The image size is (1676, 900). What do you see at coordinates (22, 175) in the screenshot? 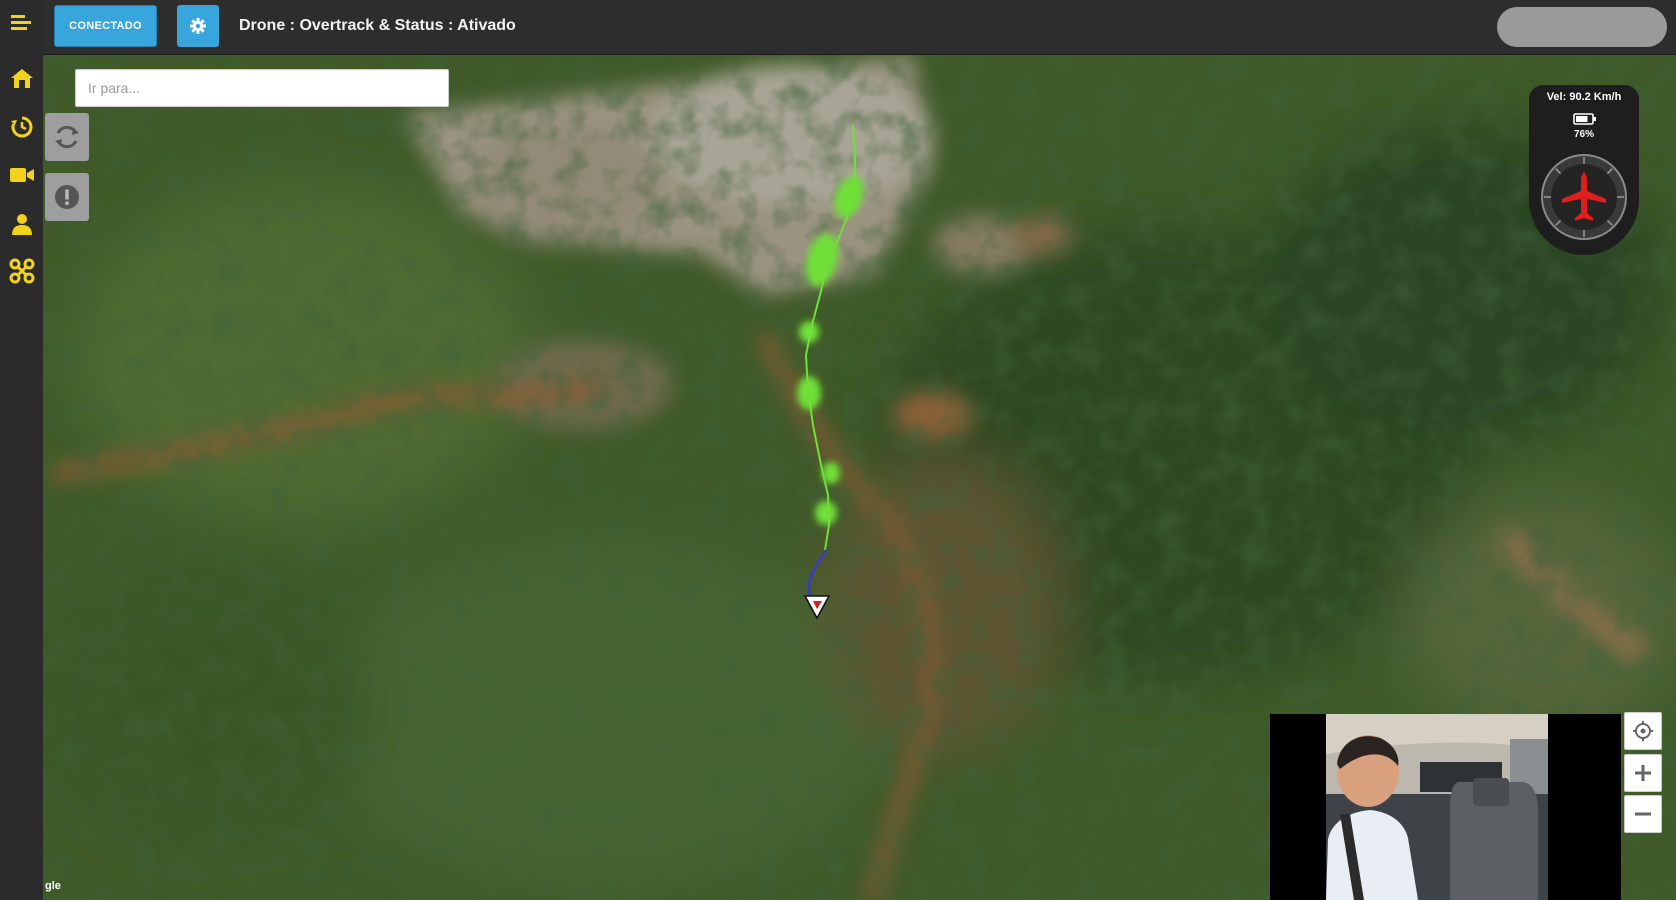
I see `video-camera-icon` at bounding box center [22, 175].